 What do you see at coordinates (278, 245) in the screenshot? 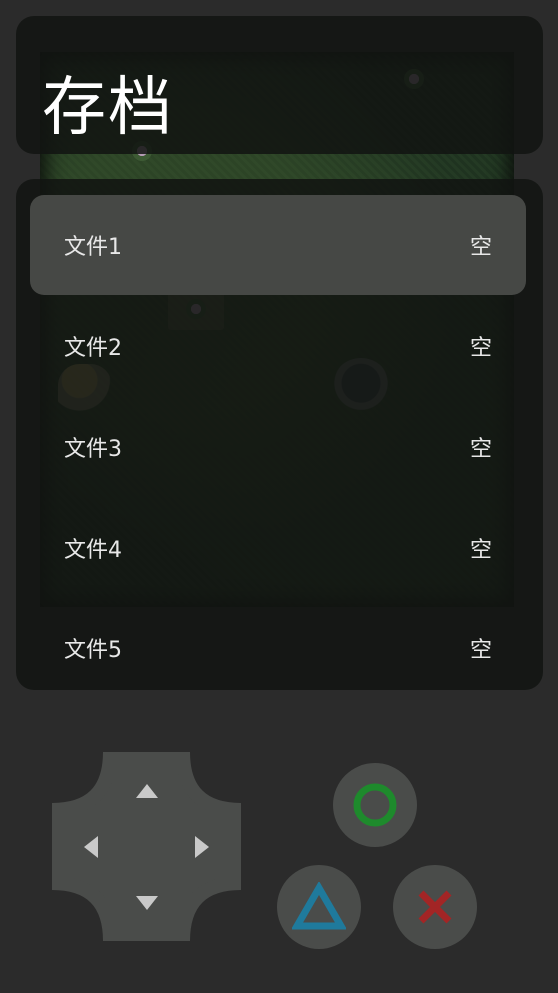
I see `save-slot-1: 文件1 空` at bounding box center [278, 245].